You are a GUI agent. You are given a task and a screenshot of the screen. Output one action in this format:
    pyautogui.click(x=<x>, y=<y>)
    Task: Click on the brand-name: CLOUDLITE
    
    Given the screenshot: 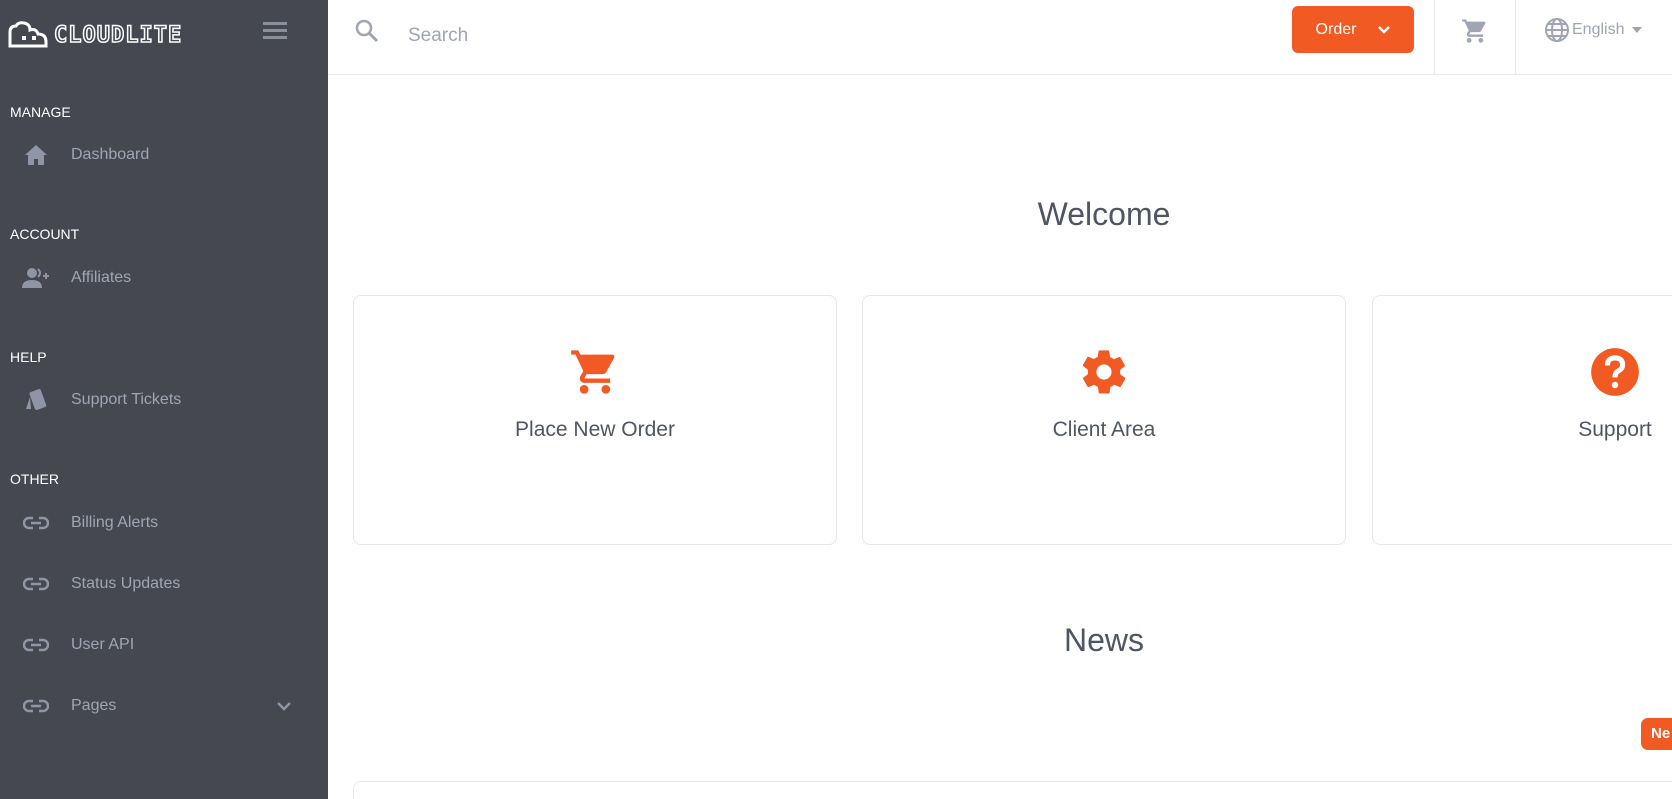 What is the action you would take?
    pyautogui.click(x=118, y=35)
    